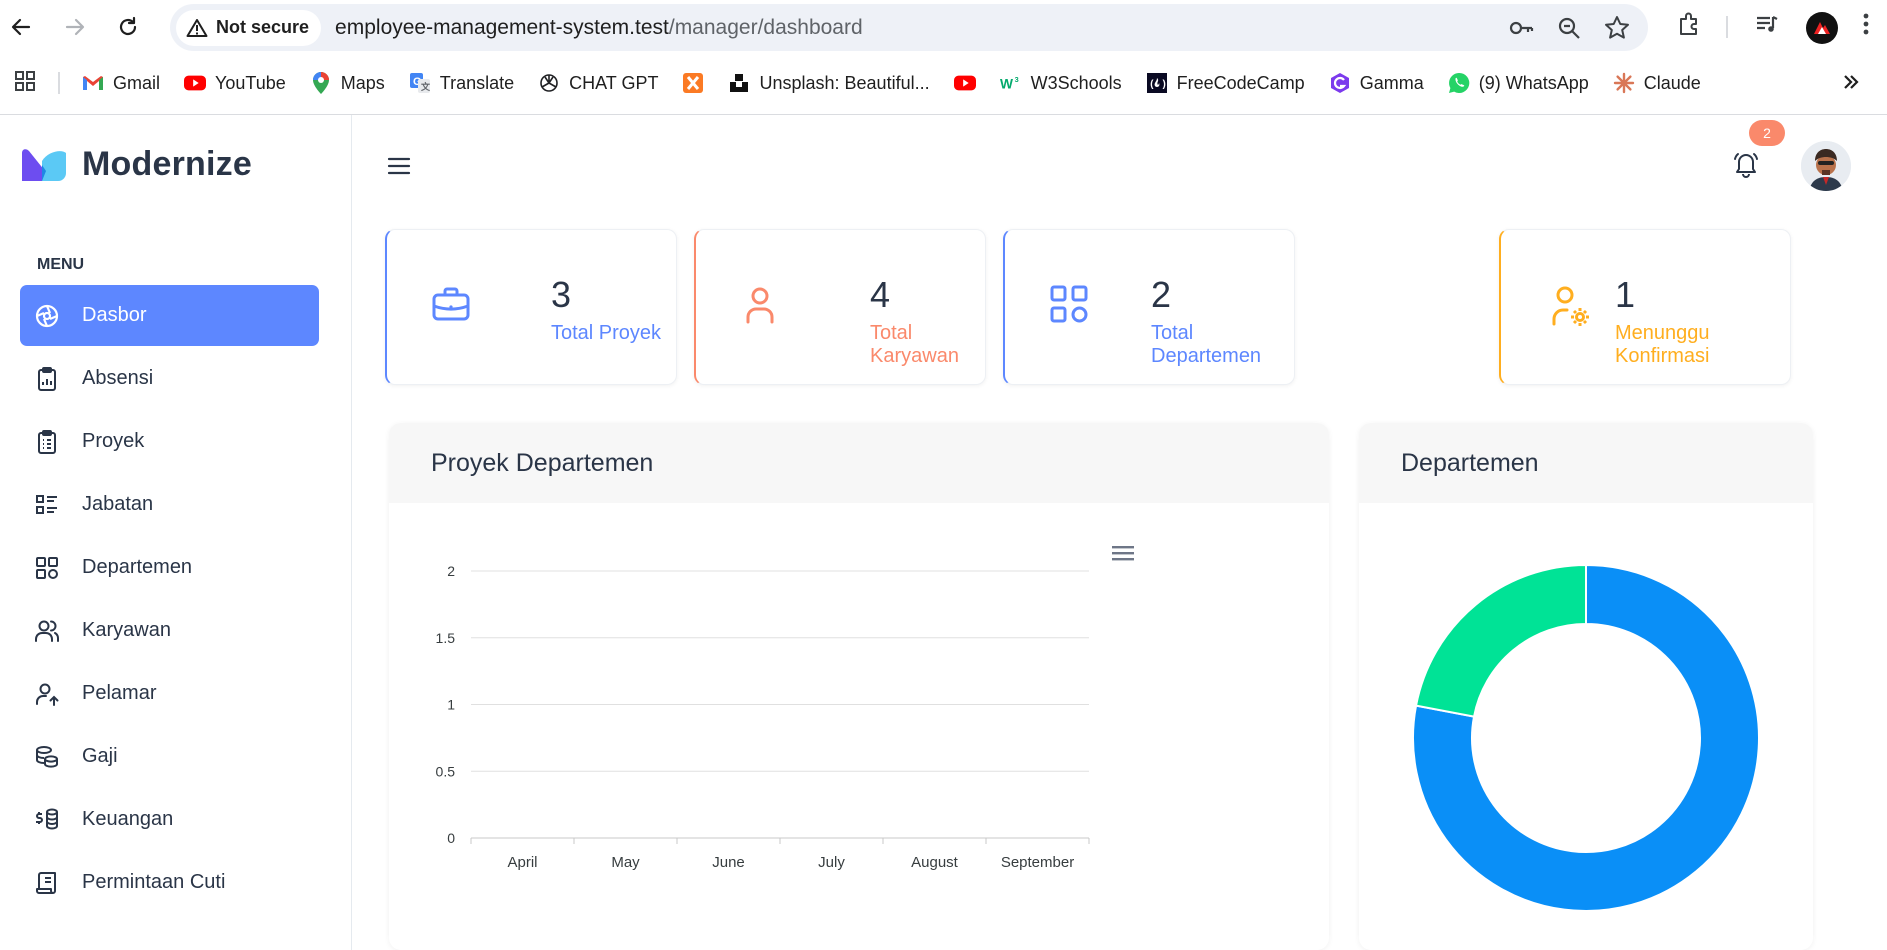  I want to click on zoom-icon, so click(1569, 28).